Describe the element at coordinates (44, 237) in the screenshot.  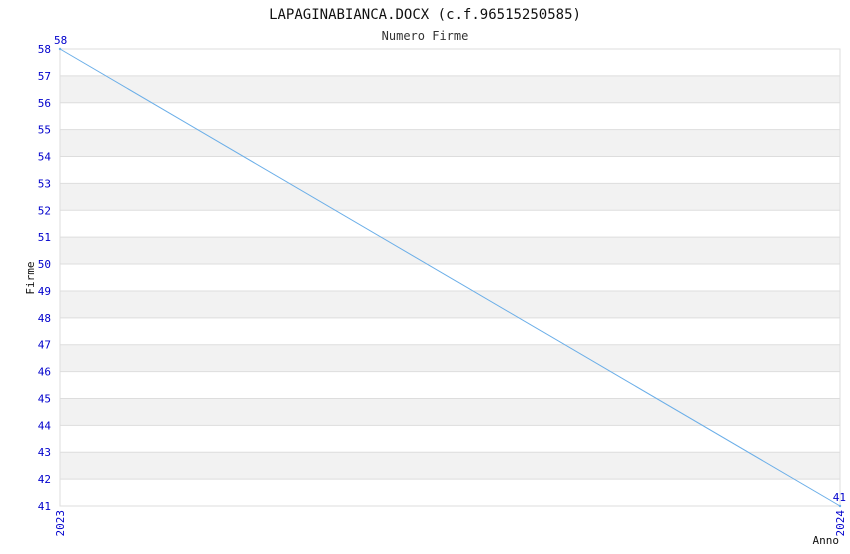
I see `y-tick-label: 51` at that location.